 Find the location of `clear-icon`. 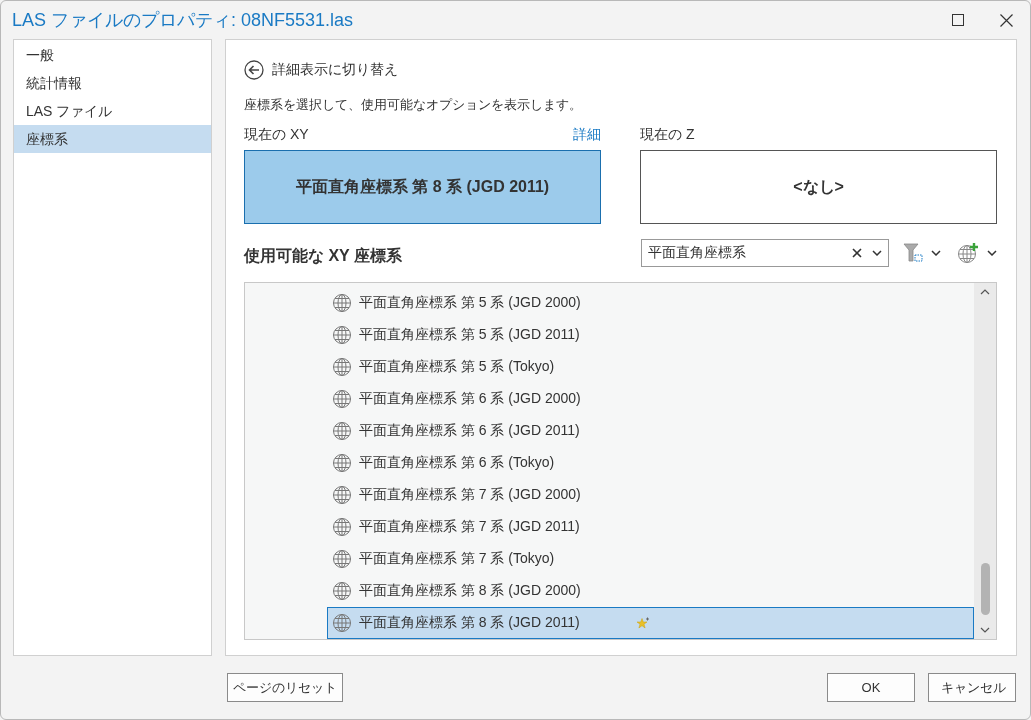

clear-icon is located at coordinates (857, 253).